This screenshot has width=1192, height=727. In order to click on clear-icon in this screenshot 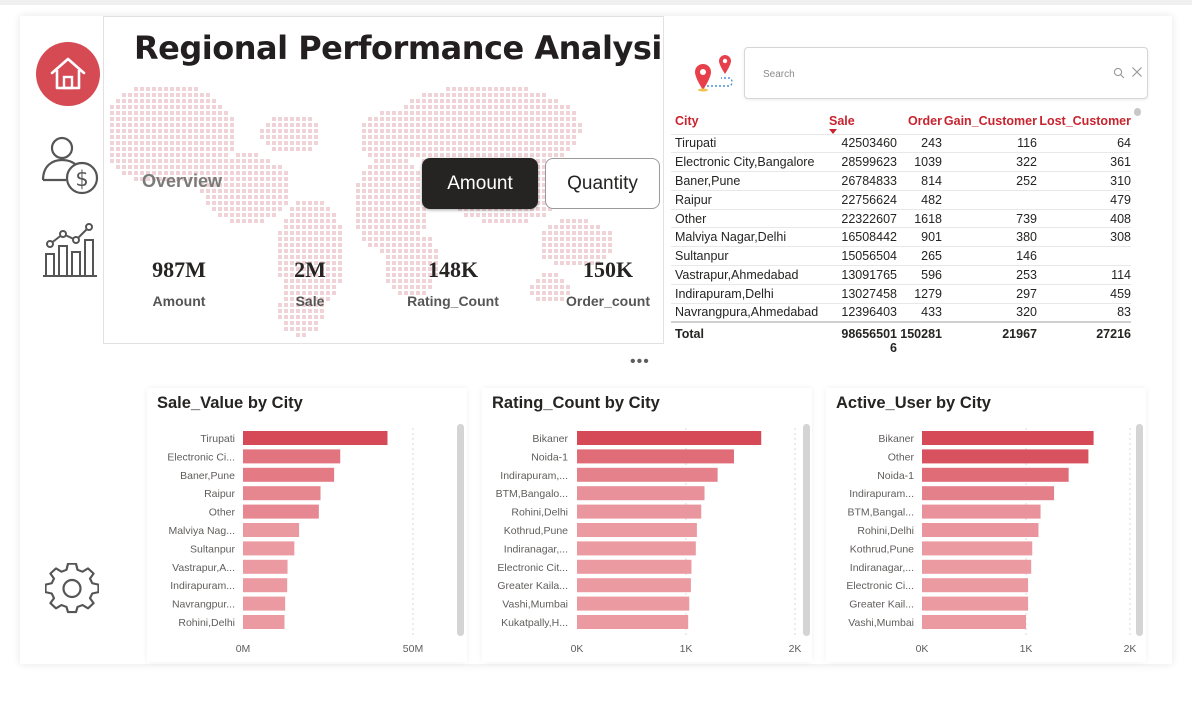, I will do `click(1137, 72)`.